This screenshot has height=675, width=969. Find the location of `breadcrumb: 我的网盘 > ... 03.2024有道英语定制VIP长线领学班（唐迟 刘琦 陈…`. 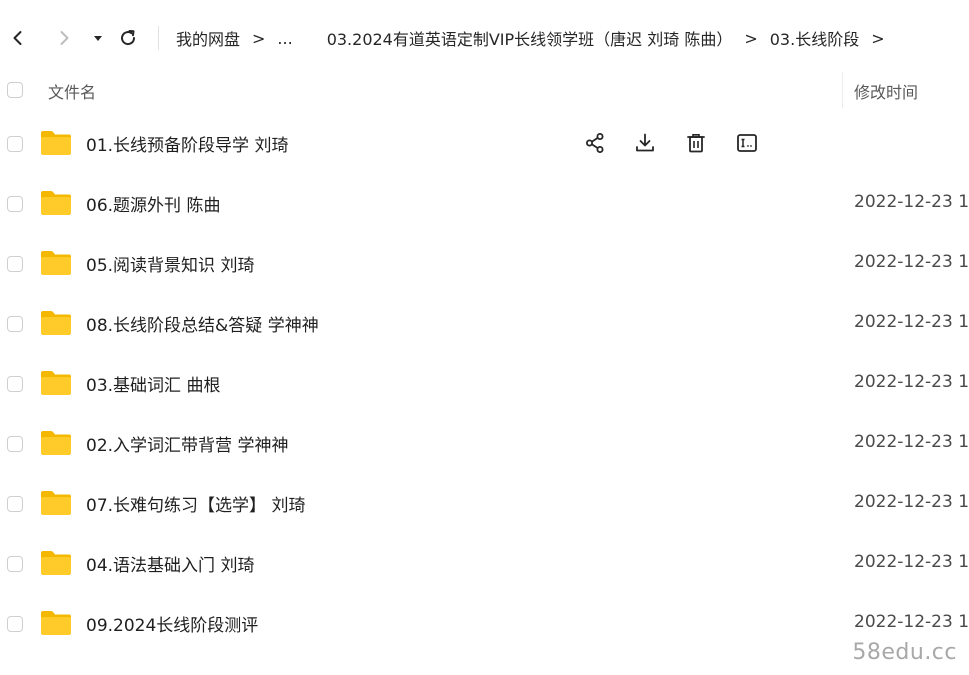

breadcrumb: 我的网盘 > ... 03.2024有道英语定制VIP长线领学班（唐迟 刘琦 陈… is located at coordinates (536, 38).